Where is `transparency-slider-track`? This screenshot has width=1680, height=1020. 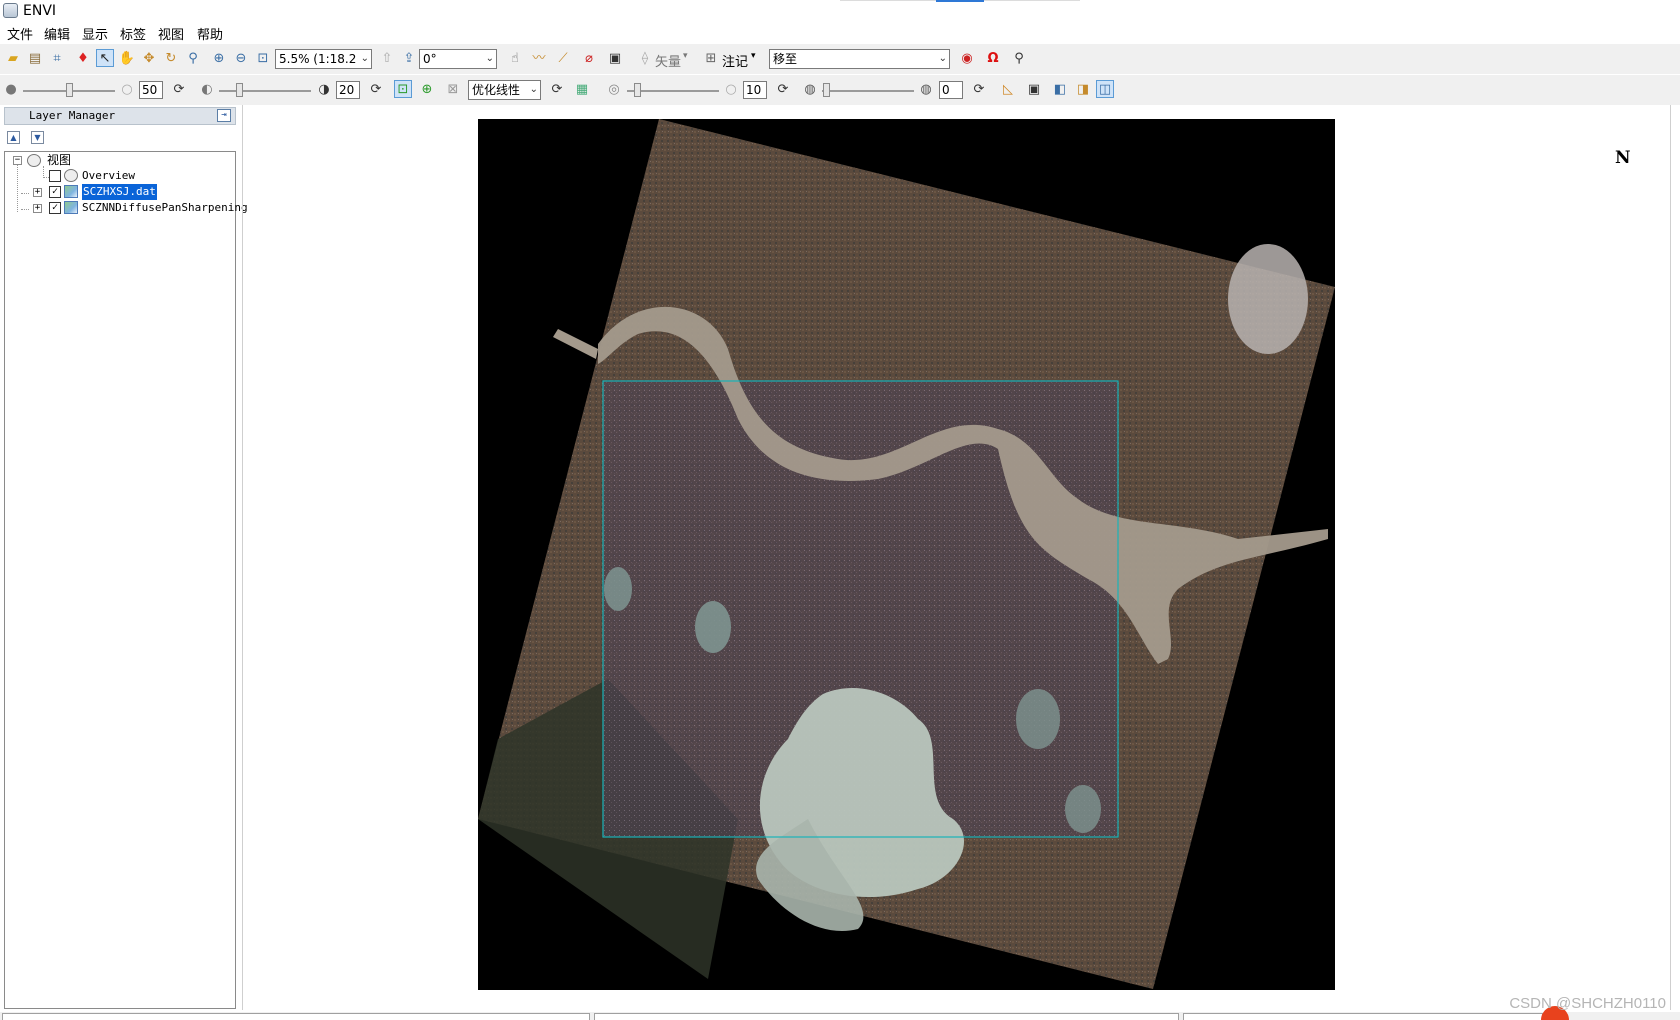
transparency-slider-track is located at coordinates (868, 91).